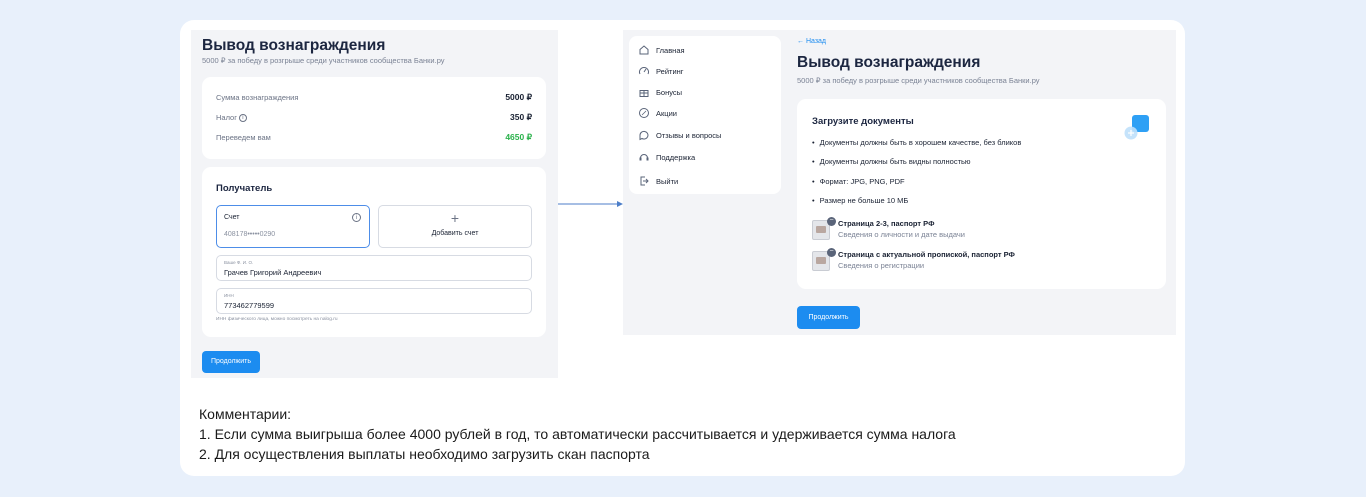 Image resolution: width=1366 pixels, height=497 pixels. What do you see at coordinates (374, 97) in the screenshot?
I see `summary-row-reward: Сумма вознаграждения 5000 ₽` at bounding box center [374, 97].